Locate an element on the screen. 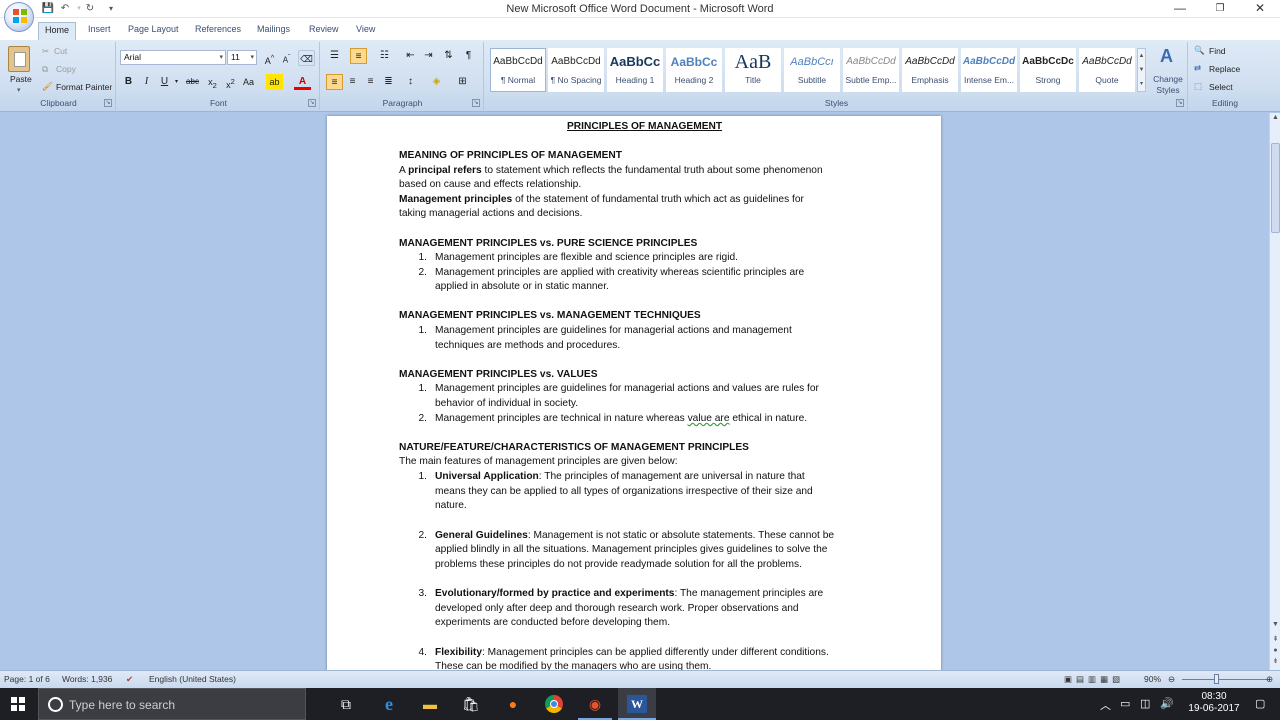  font-family-select: Arial ▾ is located at coordinates (173, 57).